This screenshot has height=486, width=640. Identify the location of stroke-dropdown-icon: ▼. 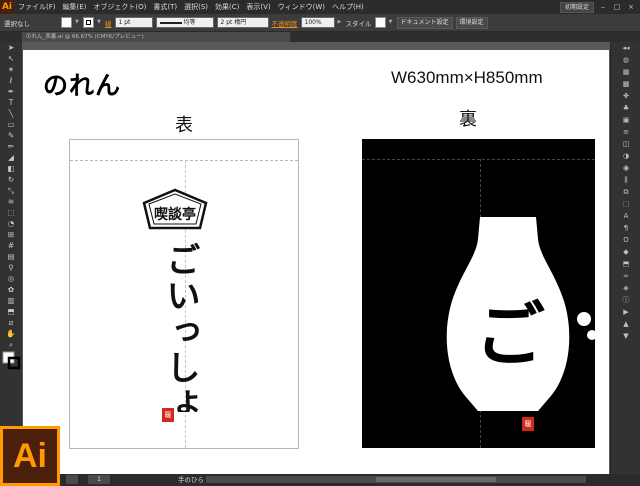
(99, 22).